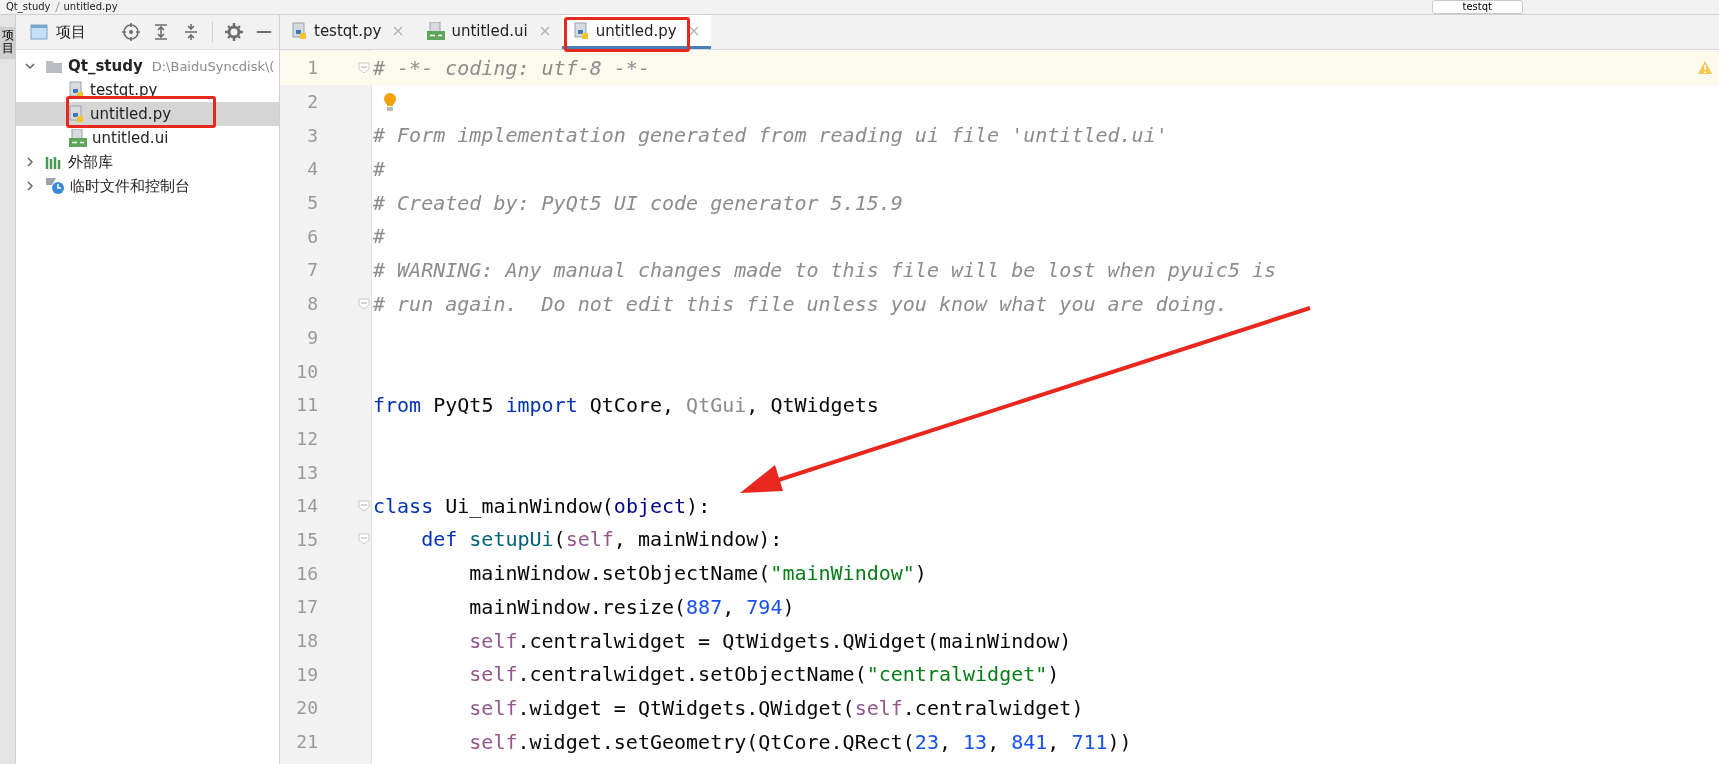  What do you see at coordinates (147, 90) in the screenshot?
I see `tree-item: testqt.py` at bounding box center [147, 90].